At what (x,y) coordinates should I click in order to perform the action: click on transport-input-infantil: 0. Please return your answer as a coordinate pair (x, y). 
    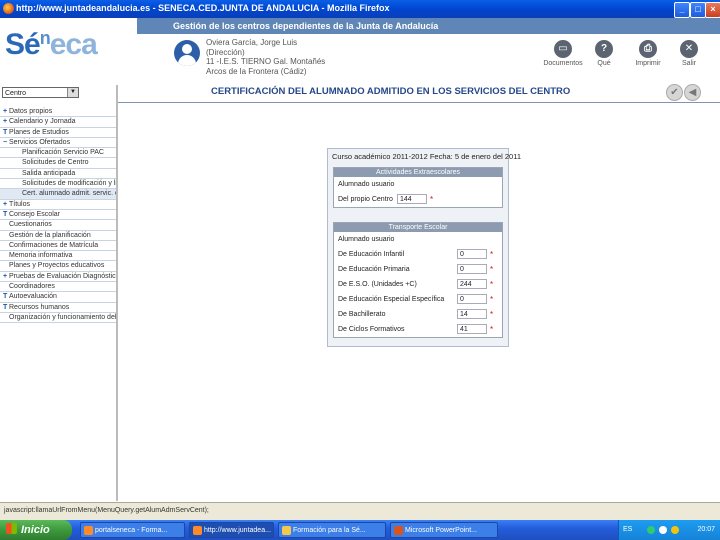
    Looking at the image, I should click on (472, 254).